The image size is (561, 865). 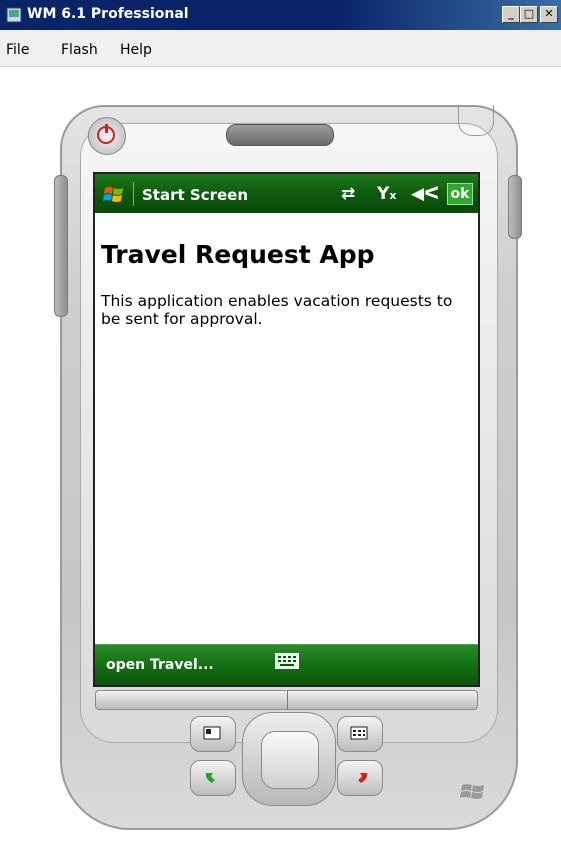 What do you see at coordinates (476, 120) in the screenshot?
I see `stylus-slot` at bounding box center [476, 120].